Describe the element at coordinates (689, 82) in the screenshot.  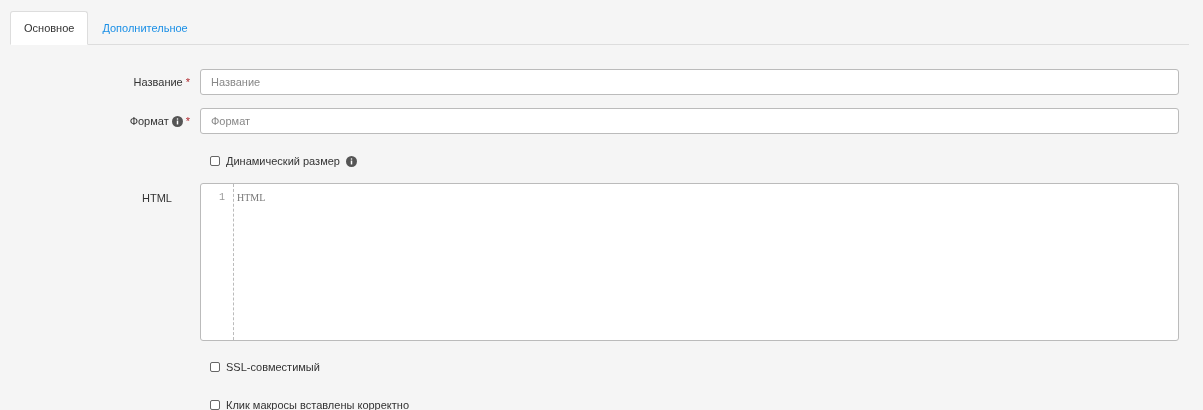
I see `text-field: Название` at that location.